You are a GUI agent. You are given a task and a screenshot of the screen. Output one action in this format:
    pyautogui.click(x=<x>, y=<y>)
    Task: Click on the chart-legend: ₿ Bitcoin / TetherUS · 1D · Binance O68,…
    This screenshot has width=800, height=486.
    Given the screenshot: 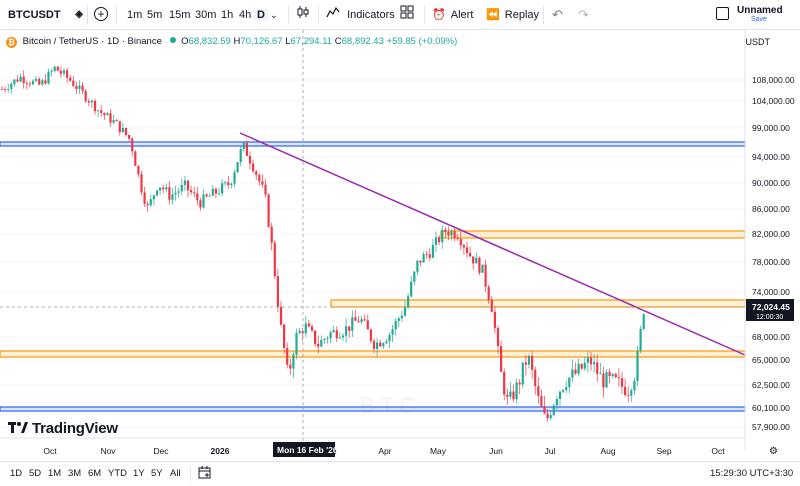 What is the action you would take?
    pyautogui.click(x=231, y=43)
    